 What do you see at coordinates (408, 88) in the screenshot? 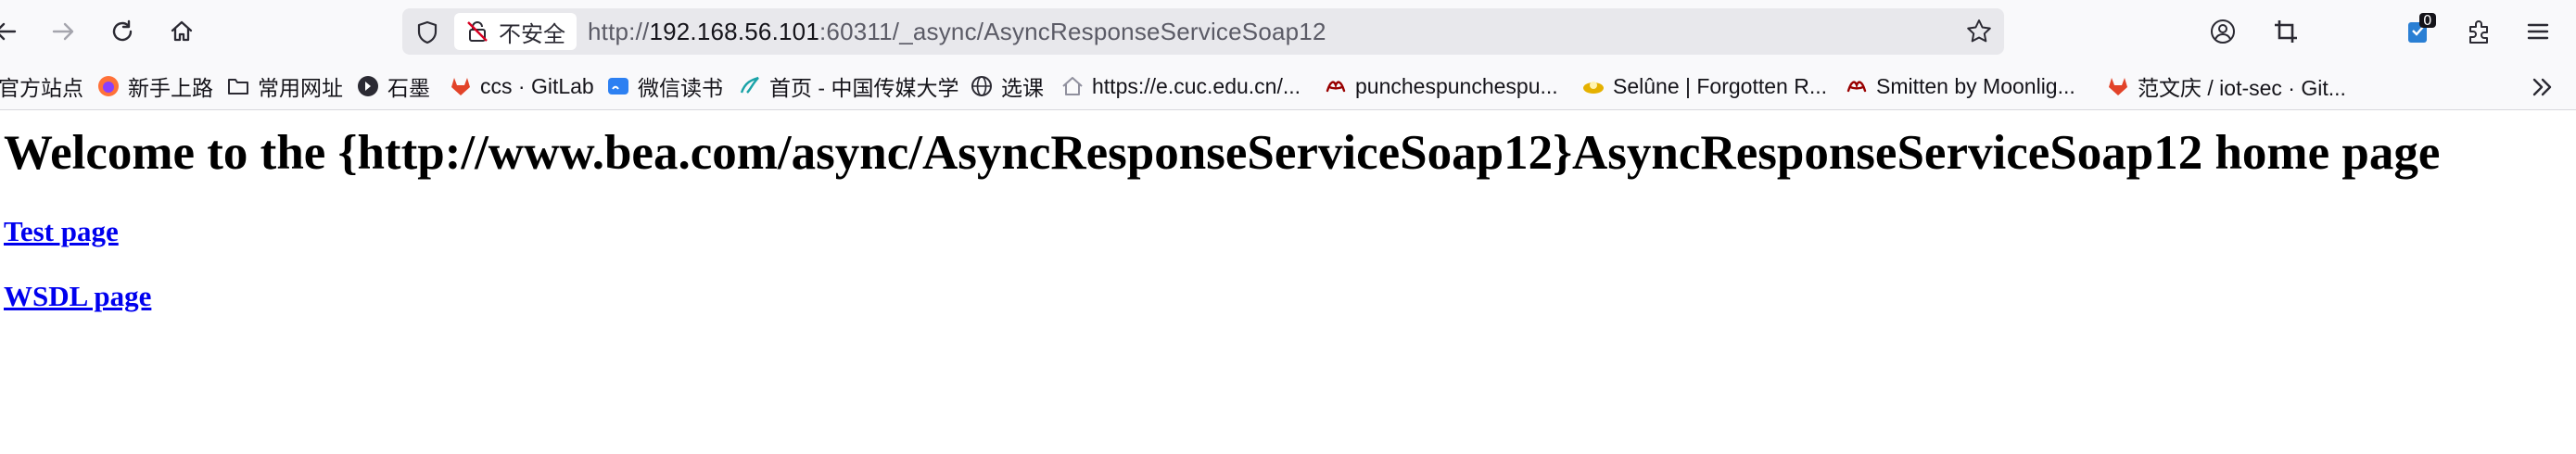
I see `bookmark-label: 石墨` at bounding box center [408, 88].